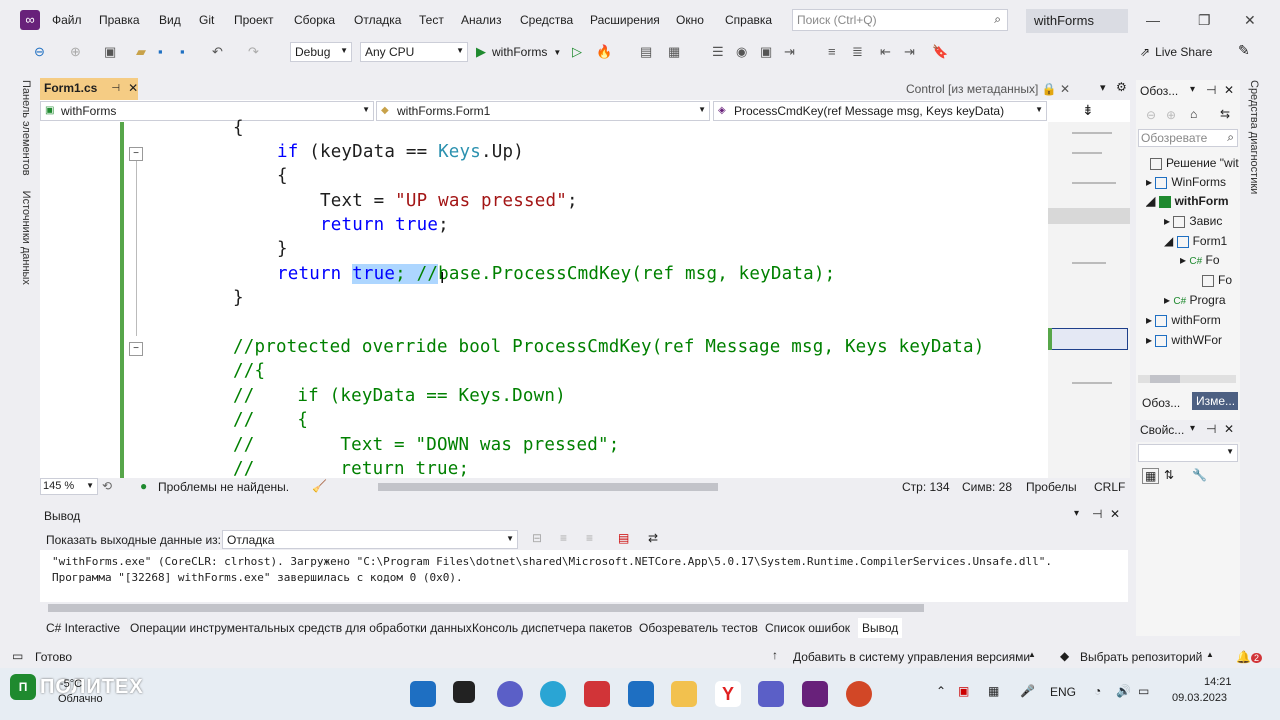 This screenshot has height=720, width=1280. Describe the element at coordinates (857, 52) in the screenshot. I see `uncomment-icon: ≣` at that location.